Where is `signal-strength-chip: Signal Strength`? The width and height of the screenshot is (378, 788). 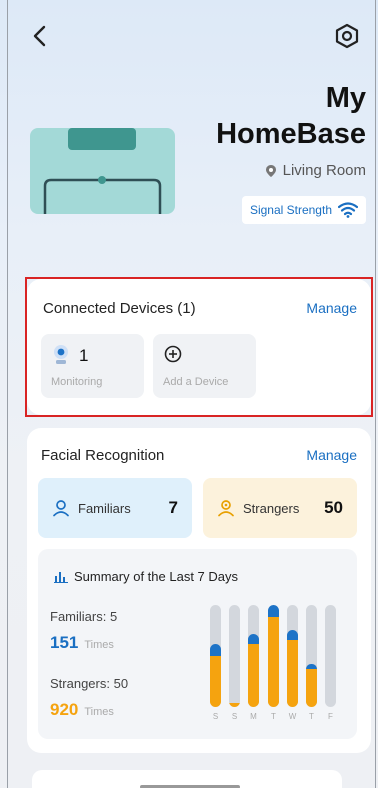
signal-strength-chip: Signal Strength is located at coordinates (303, 210).